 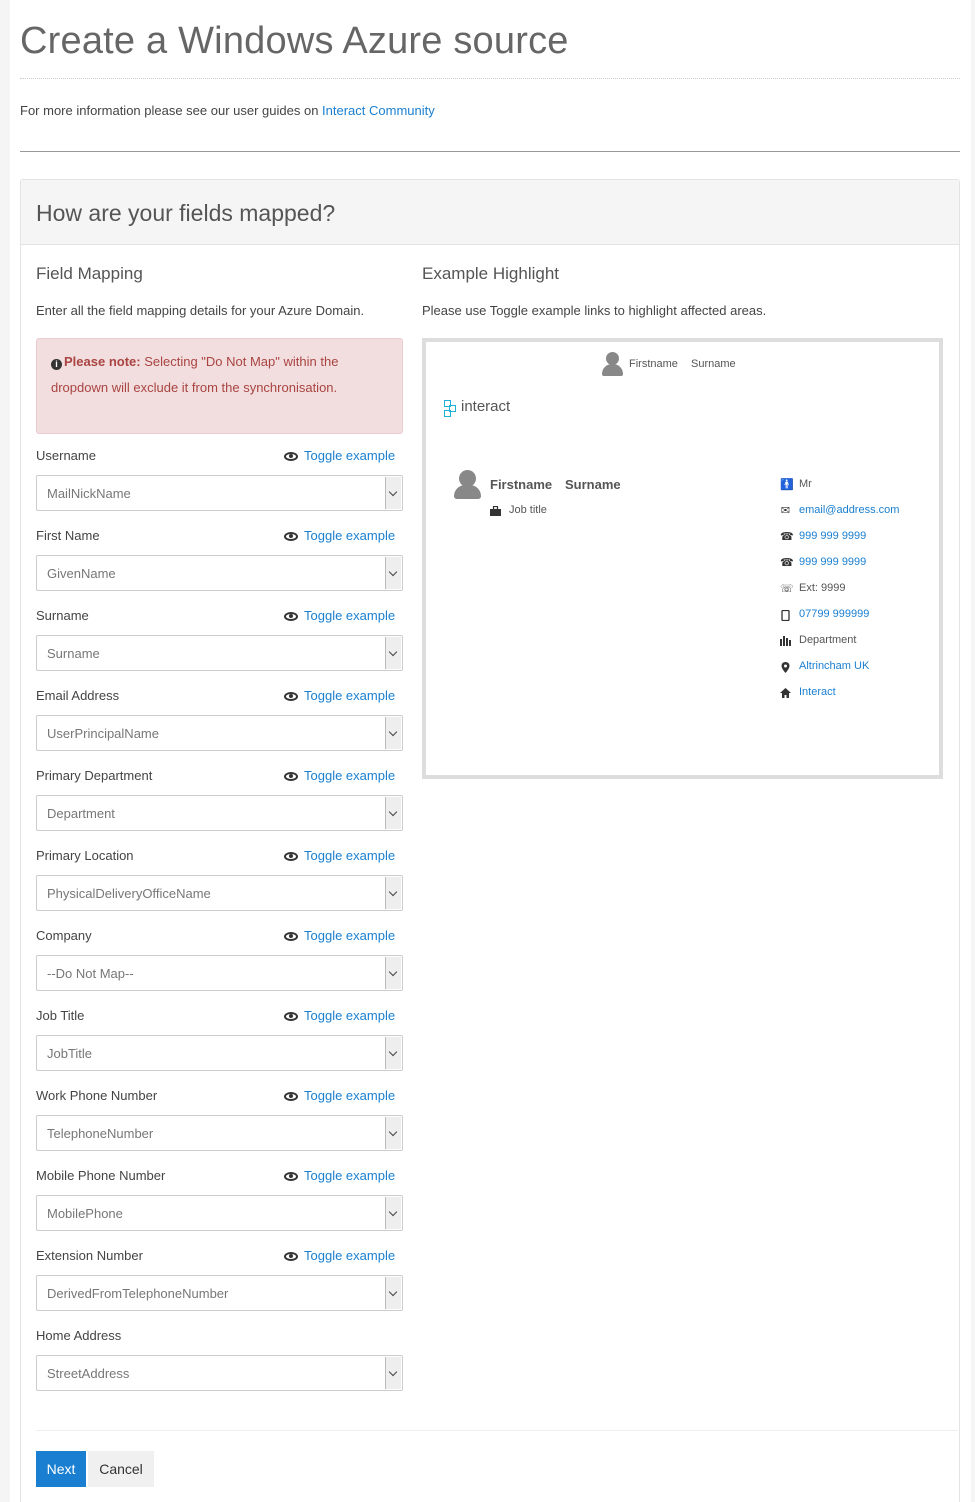 What do you see at coordinates (490, 151) in the screenshot?
I see `header-divider` at bounding box center [490, 151].